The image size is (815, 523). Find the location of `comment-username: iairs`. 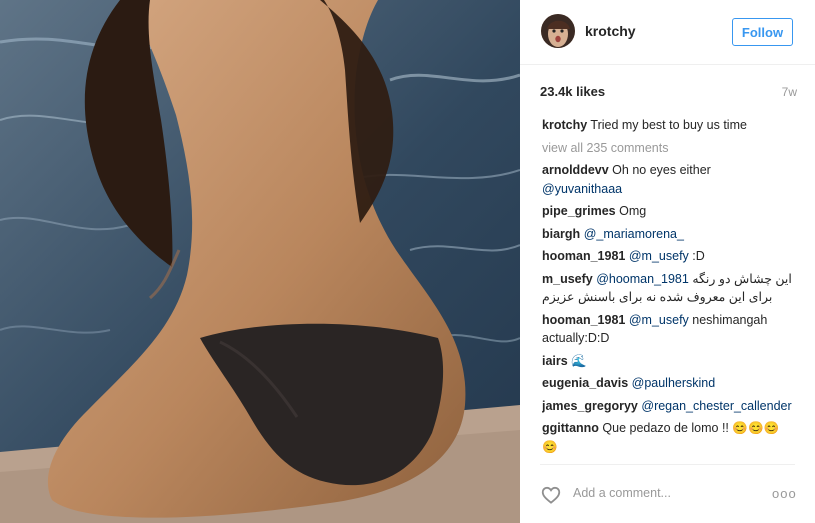

comment-username: iairs is located at coordinates (555, 361).